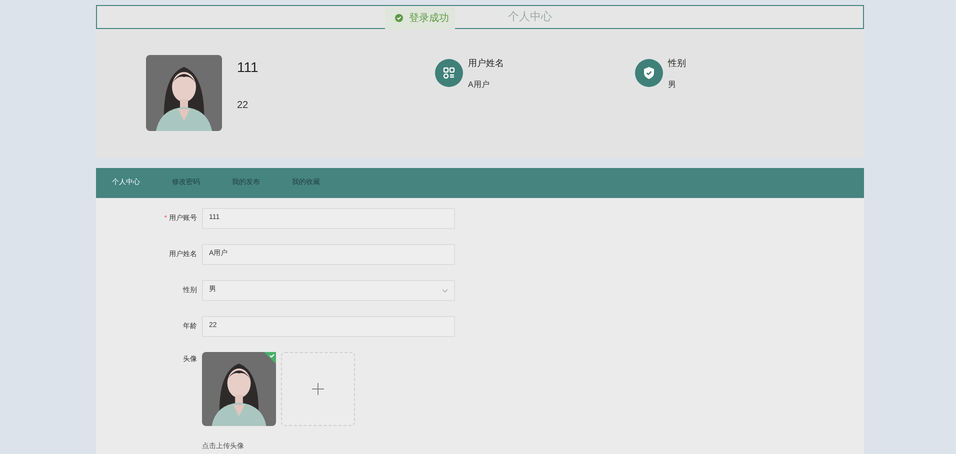 The image size is (956, 454). Describe the element at coordinates (672, 84) in the screenshot. I see `stat-value: 男` at that location.